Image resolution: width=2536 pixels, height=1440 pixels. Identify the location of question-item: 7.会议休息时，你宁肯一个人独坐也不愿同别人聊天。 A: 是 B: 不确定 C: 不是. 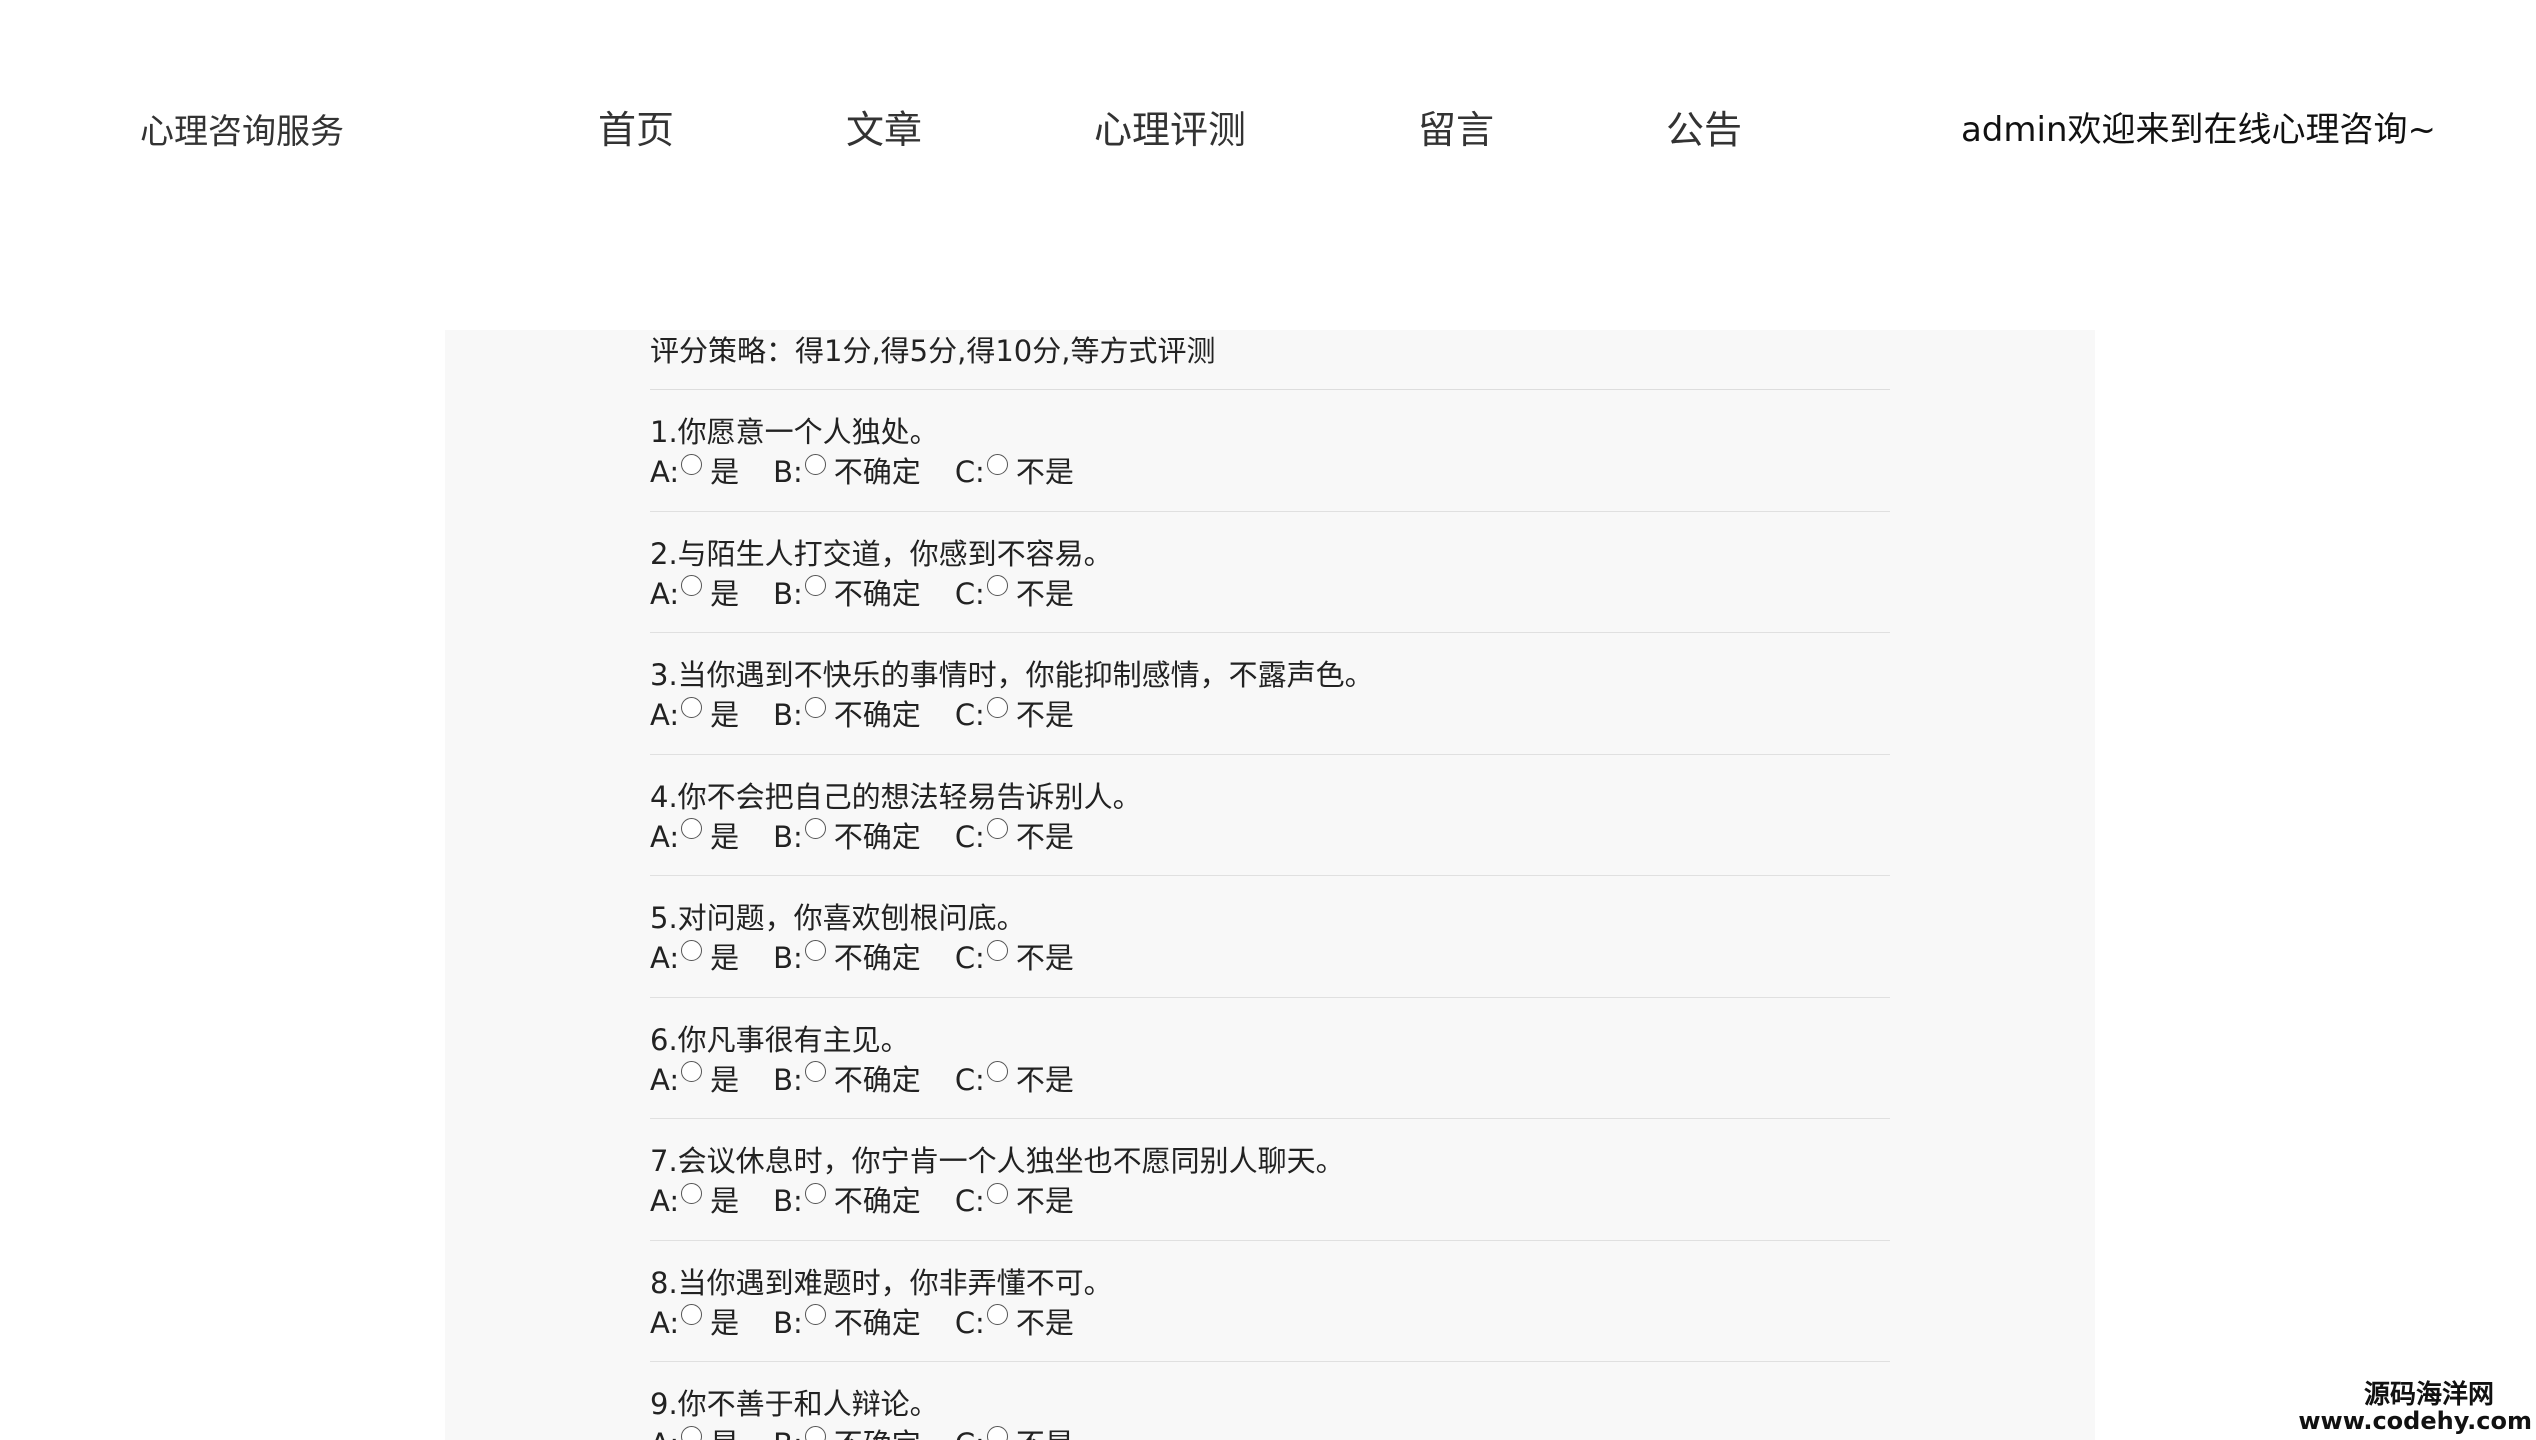
(1270, 1180).